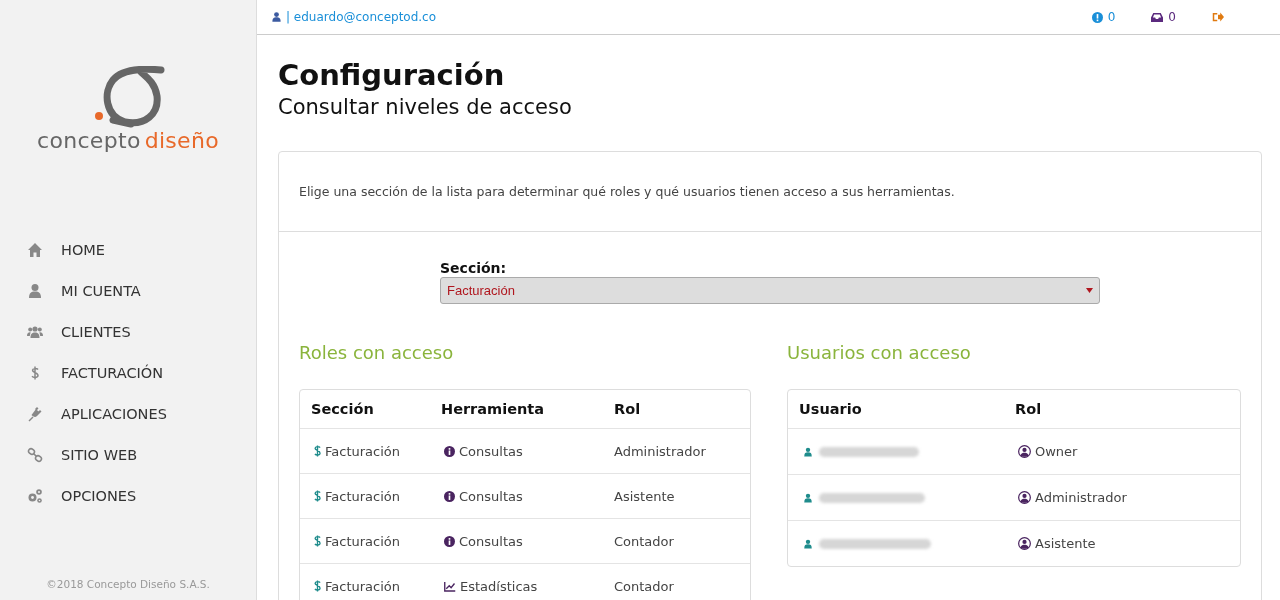 The image size is (1280, 600). What do you see at coordinates (128, 454) in the screenshot?
I see `menu-item: SITIO WEB` at bounding box center [128, 454].